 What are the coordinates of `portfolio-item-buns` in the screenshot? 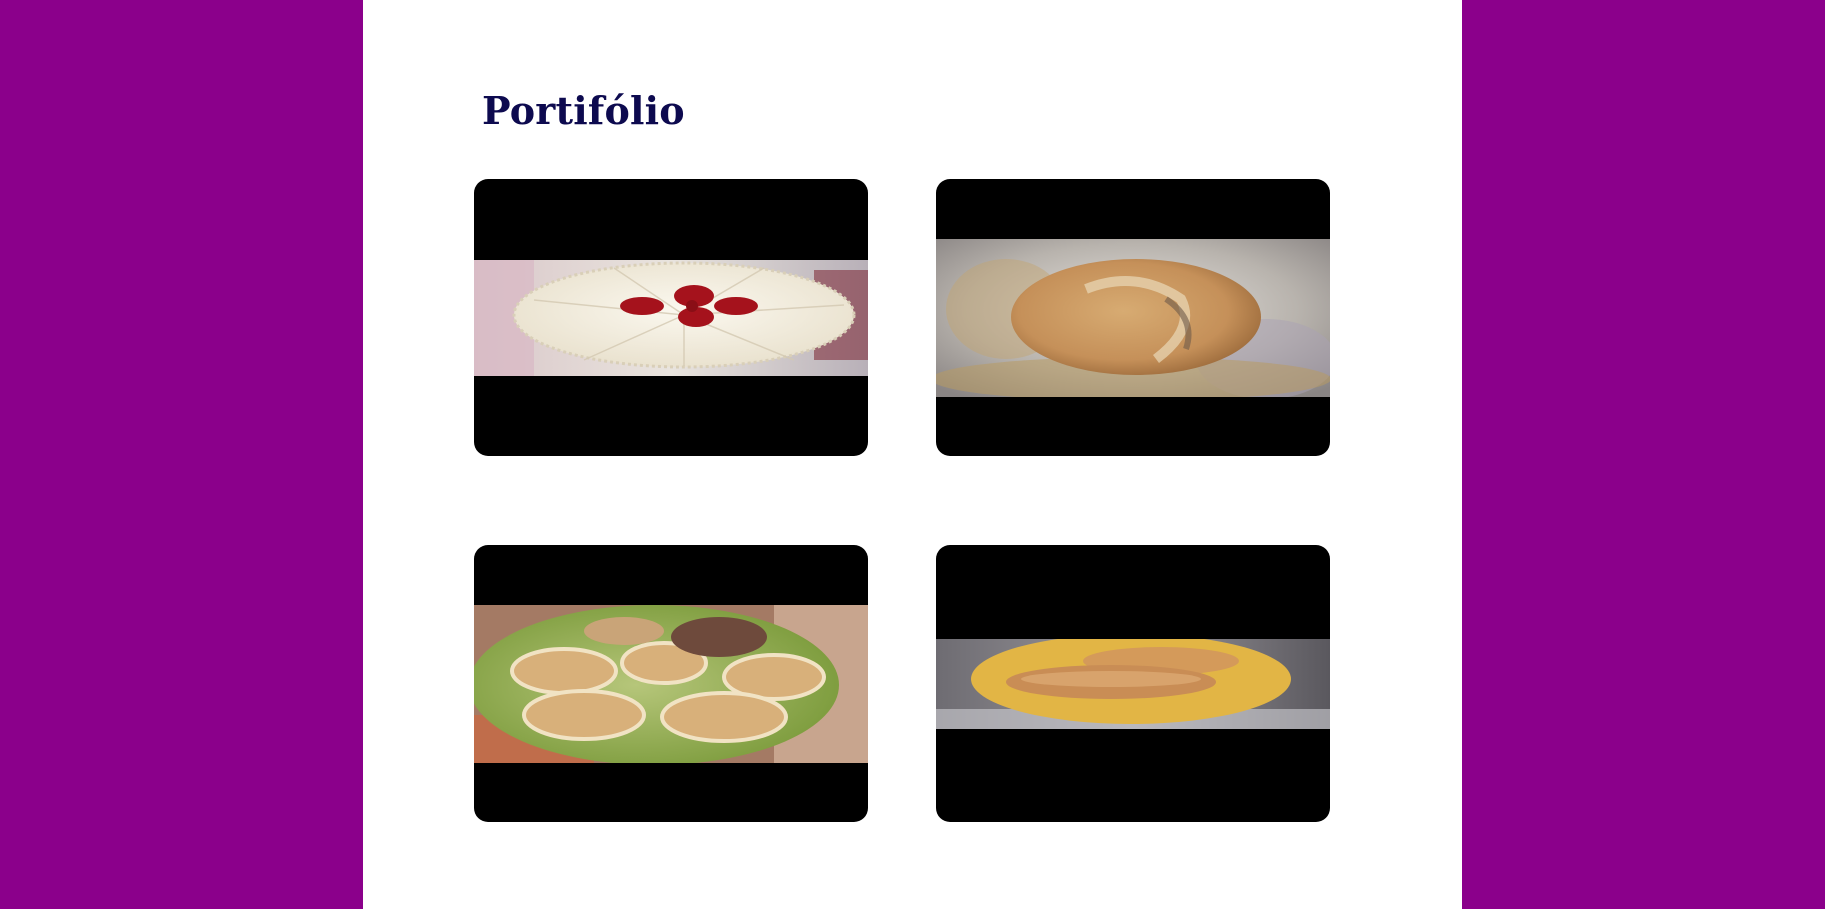 It's located at (671, 683).